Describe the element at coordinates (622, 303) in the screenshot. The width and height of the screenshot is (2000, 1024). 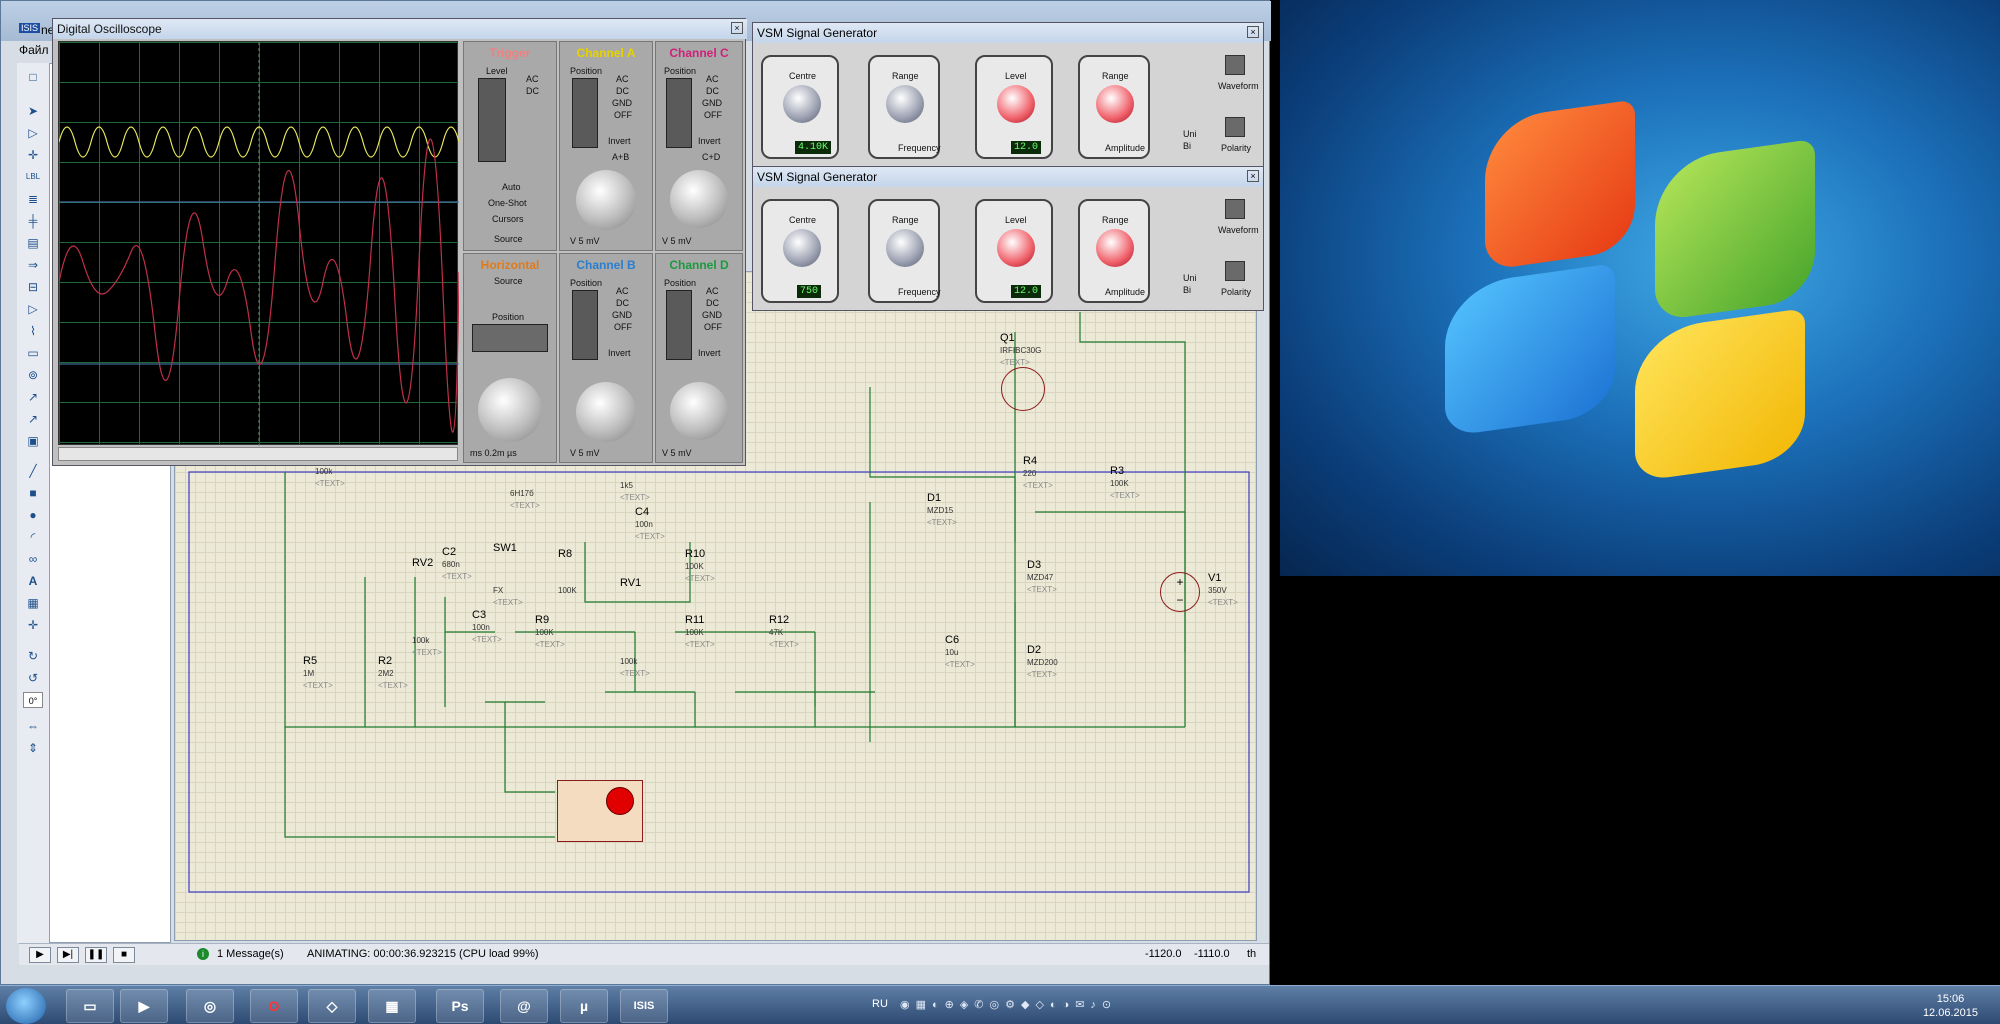
I see `channel-b-dc: DC` at that location.